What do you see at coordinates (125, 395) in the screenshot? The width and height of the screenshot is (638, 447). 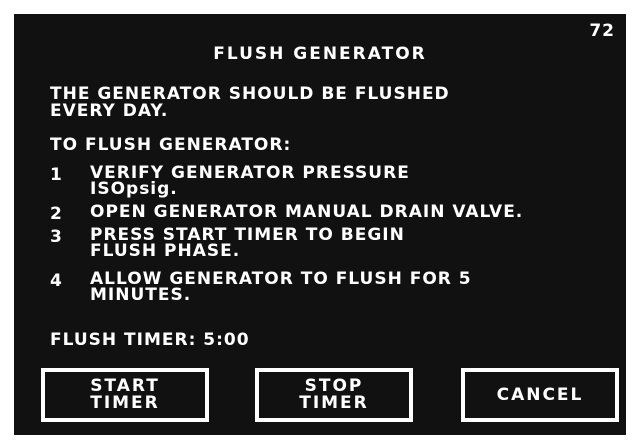 I see `start-timer-button: START TIMER` at bounding box center [125, 395].